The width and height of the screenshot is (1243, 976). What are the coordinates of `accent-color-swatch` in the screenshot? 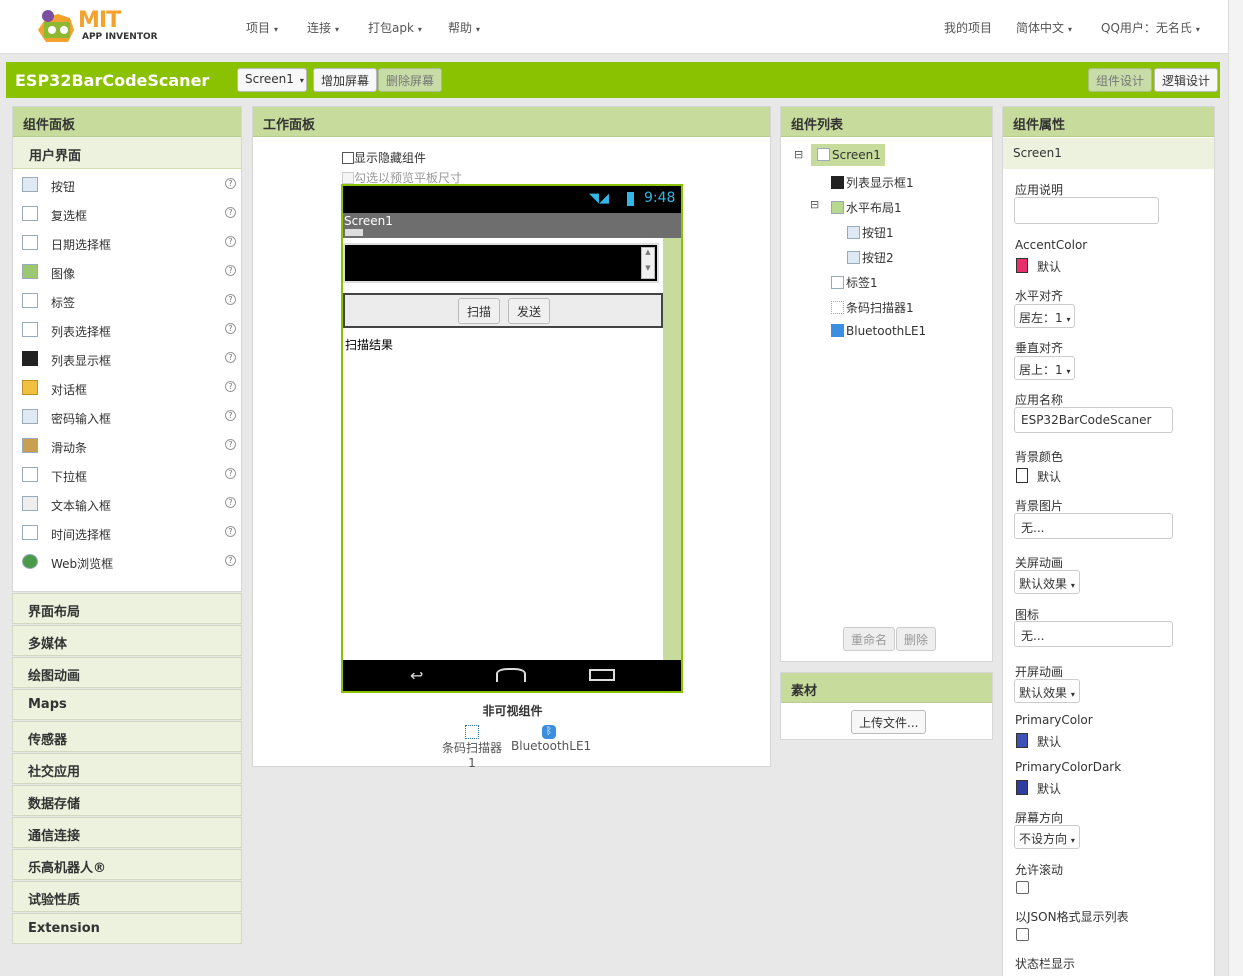 It's located at (1022, 265).